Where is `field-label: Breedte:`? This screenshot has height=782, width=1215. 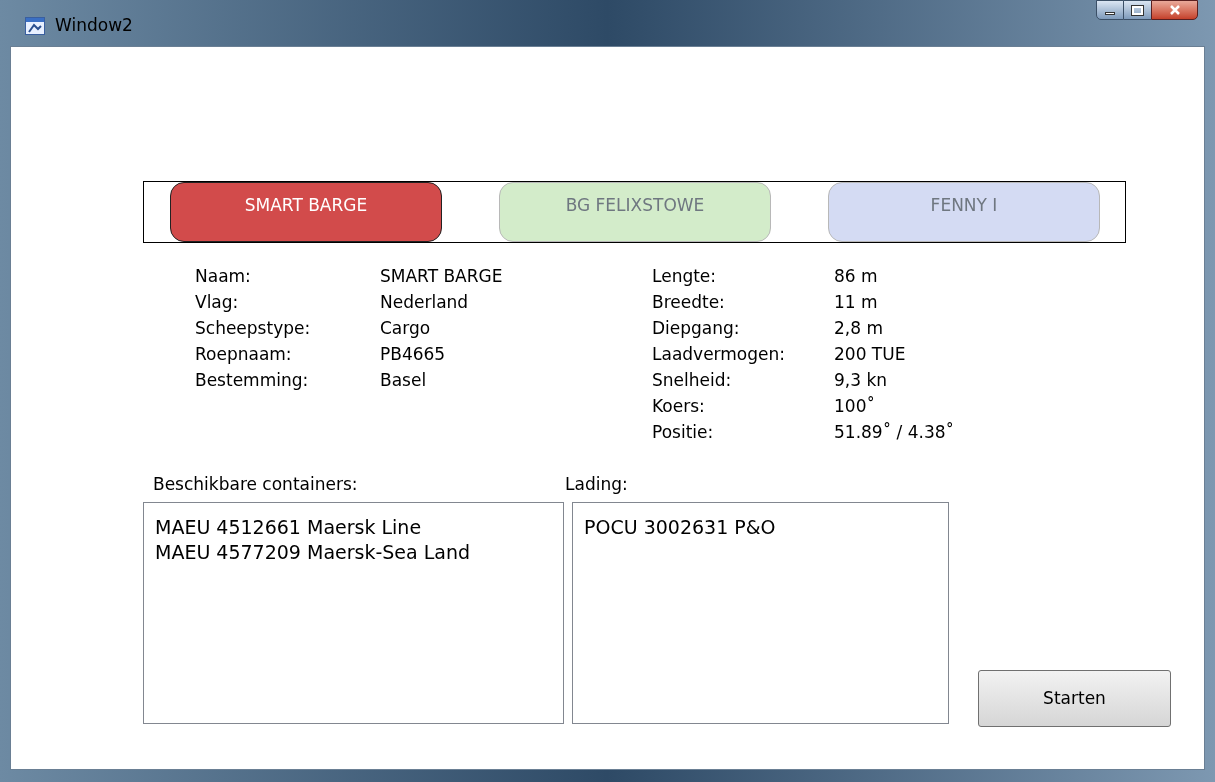
field-label: Breedte: is located at coordinates (689, 303).